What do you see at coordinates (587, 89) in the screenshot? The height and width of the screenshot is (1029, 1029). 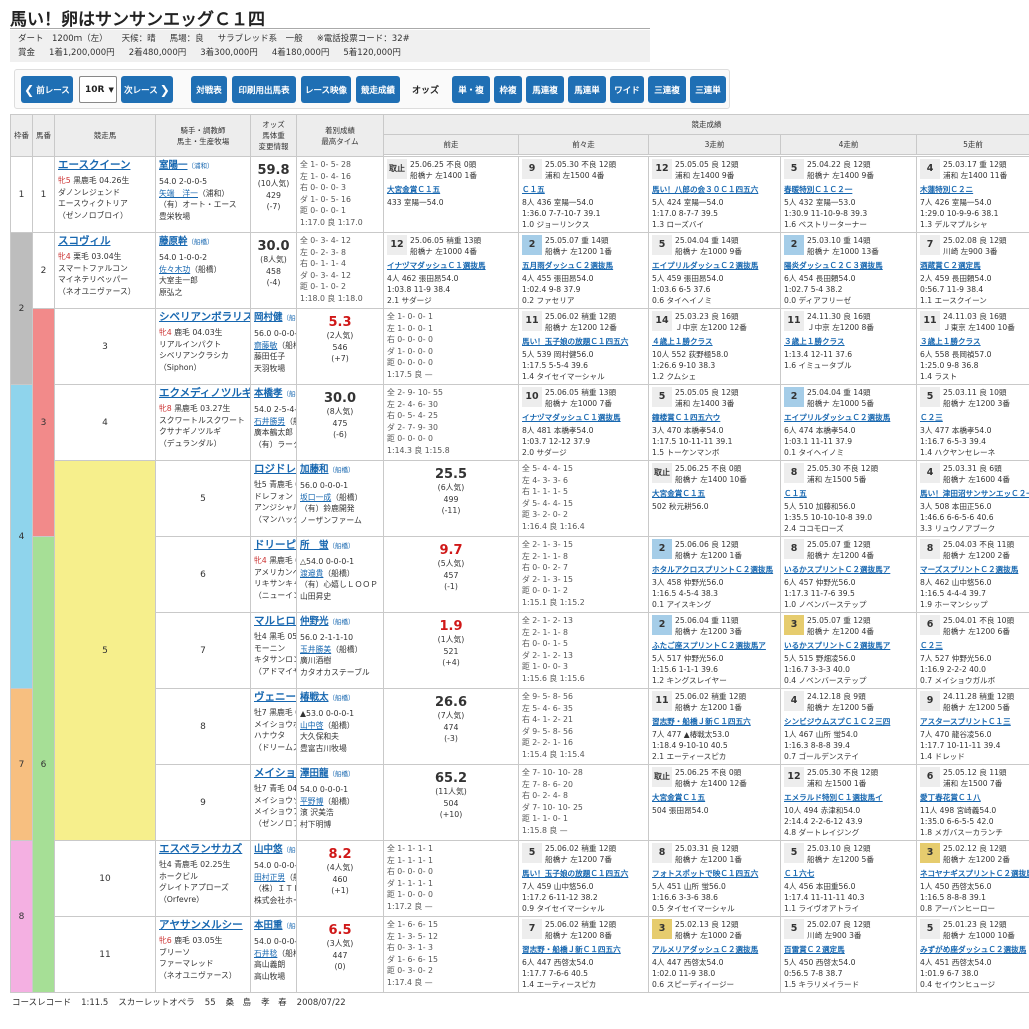 I see `odds-exacta-button: 馬連単` at bounding box center [587, 89].